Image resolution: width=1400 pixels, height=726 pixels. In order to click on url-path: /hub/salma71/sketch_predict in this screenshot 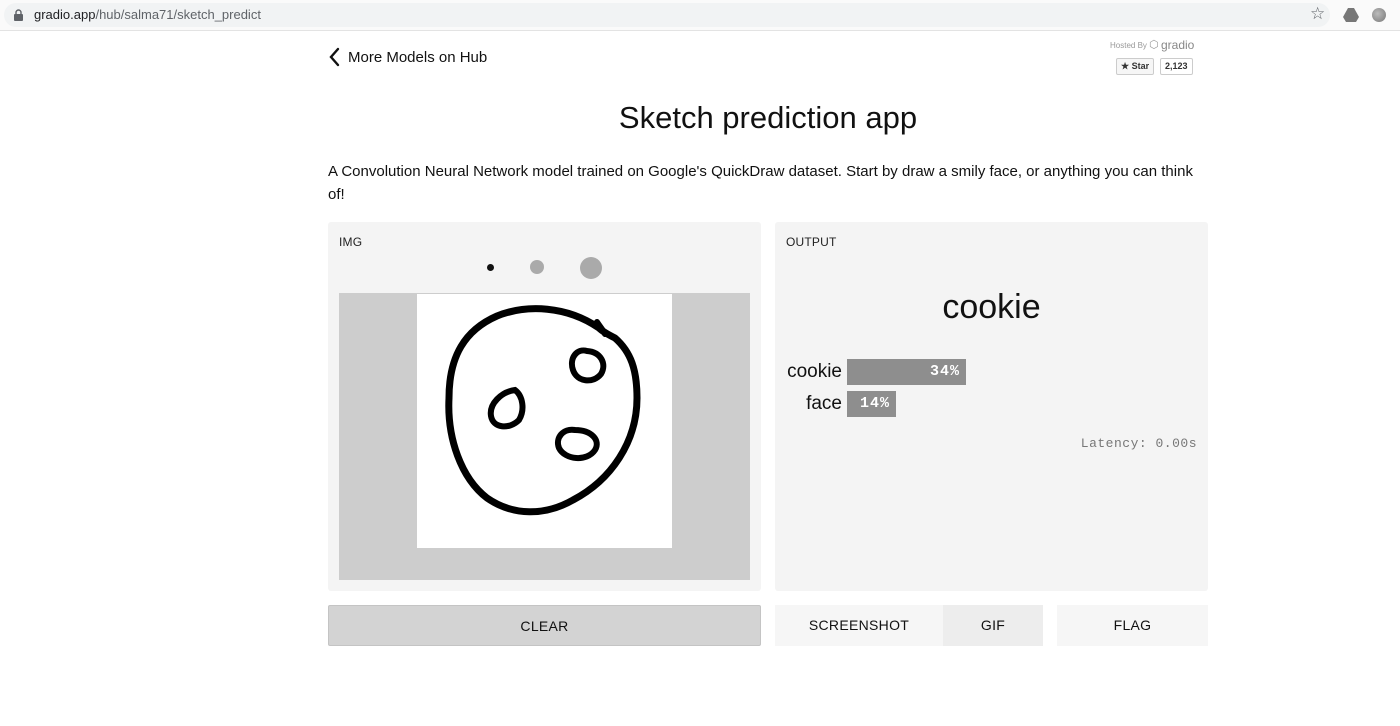, I will do `click(178, 14)`.